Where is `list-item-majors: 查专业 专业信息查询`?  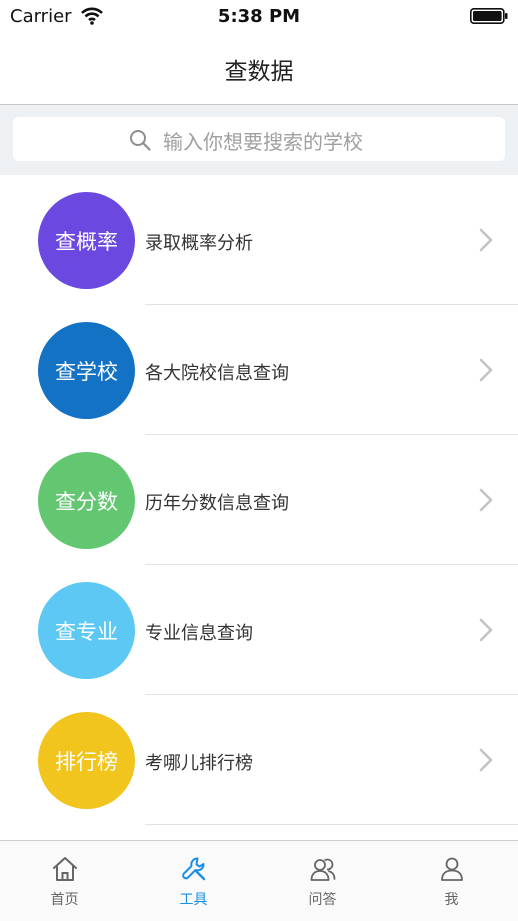 list-item-majors: 查专业 专业信息查询 is located at coordinates (259, 630).